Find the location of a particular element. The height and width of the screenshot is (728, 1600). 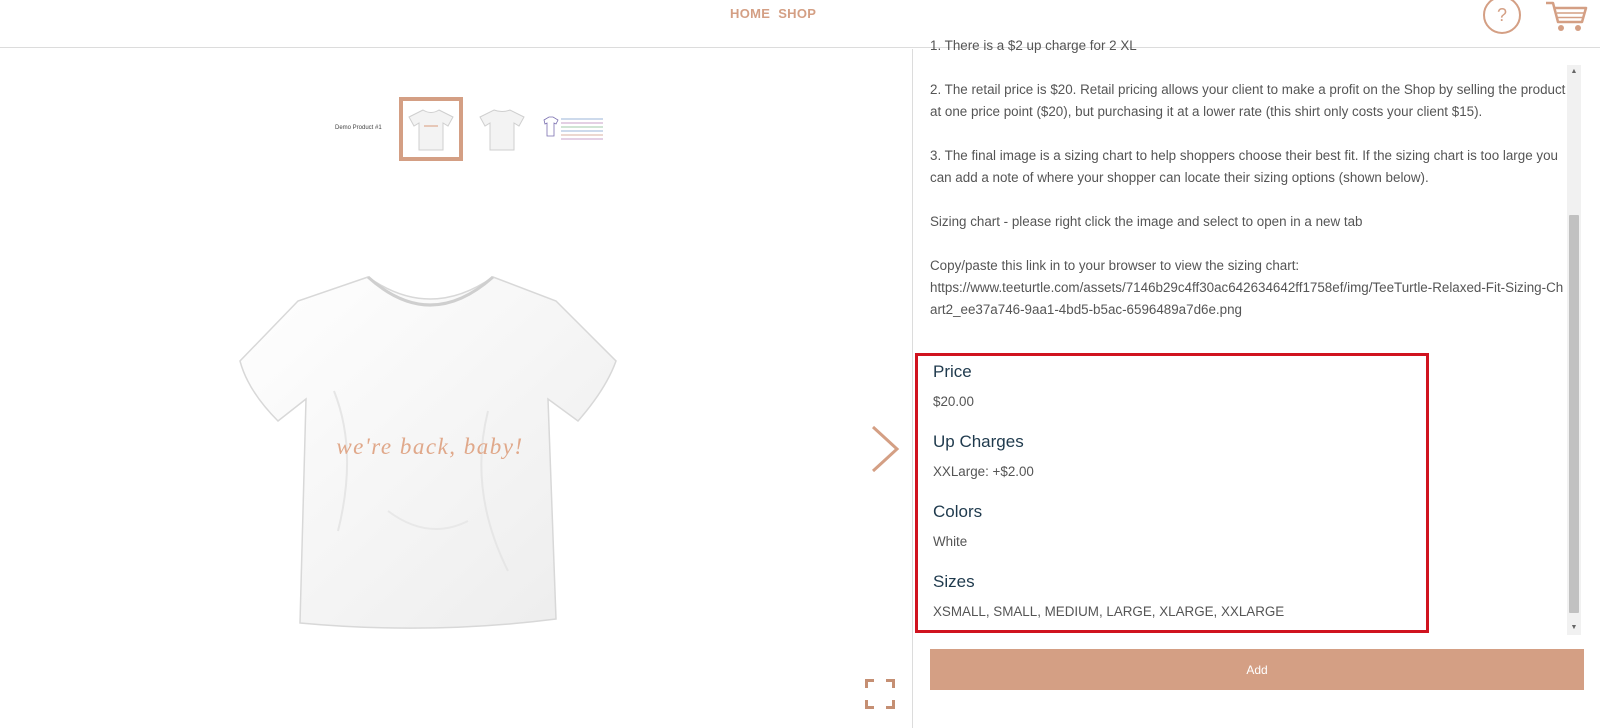

nav-home-link: HOME is located at coordinates (750, 13).